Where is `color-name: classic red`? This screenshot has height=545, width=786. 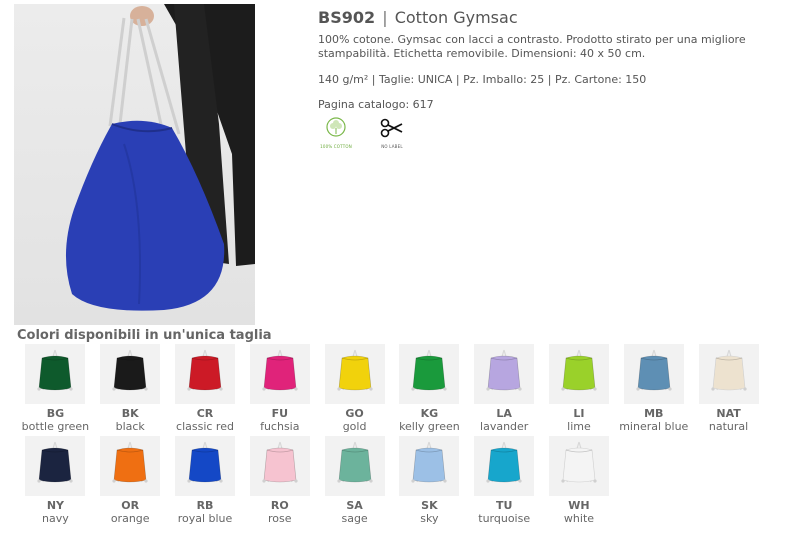
color-name: classic red is located at coordinates (205, 426).